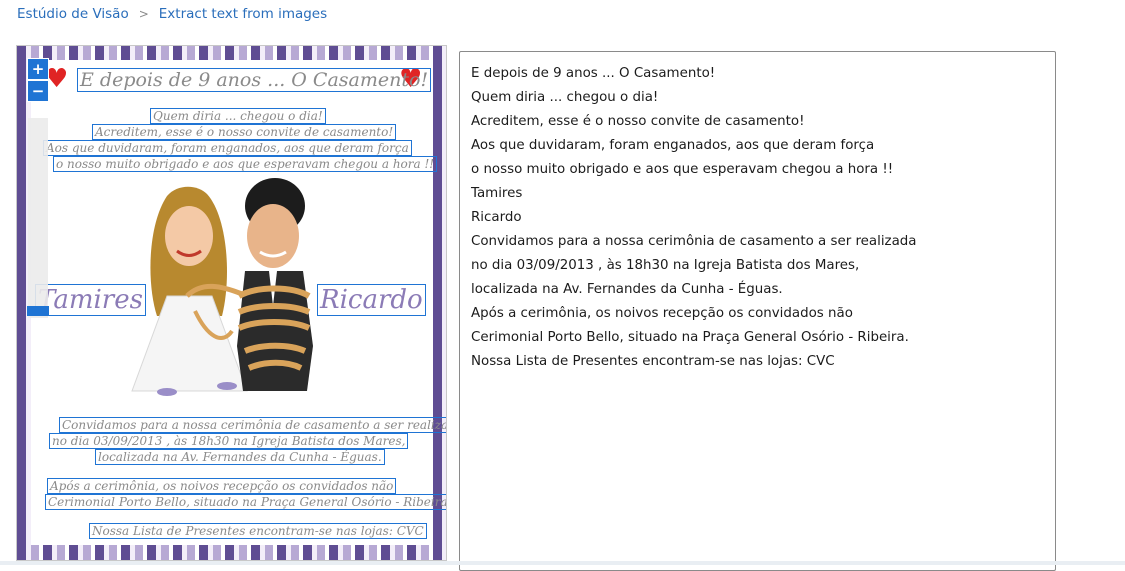 This screenshot has width=1125, height=571. What do you see at coordinates (496, 217) in the screenshot?
I see `extracted-text-line: Ricardo` at bounding box center [496, 217].